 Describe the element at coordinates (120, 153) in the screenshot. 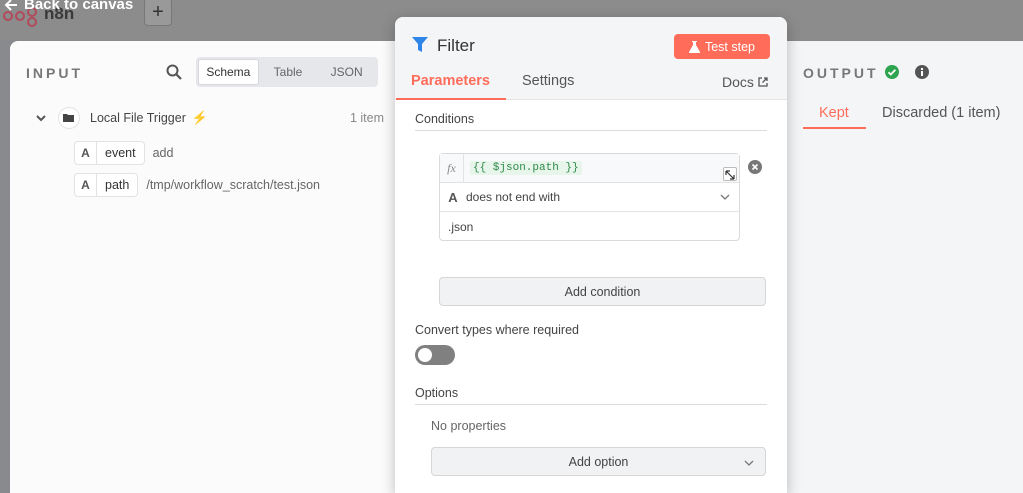

I see `field-name: event` at that location.